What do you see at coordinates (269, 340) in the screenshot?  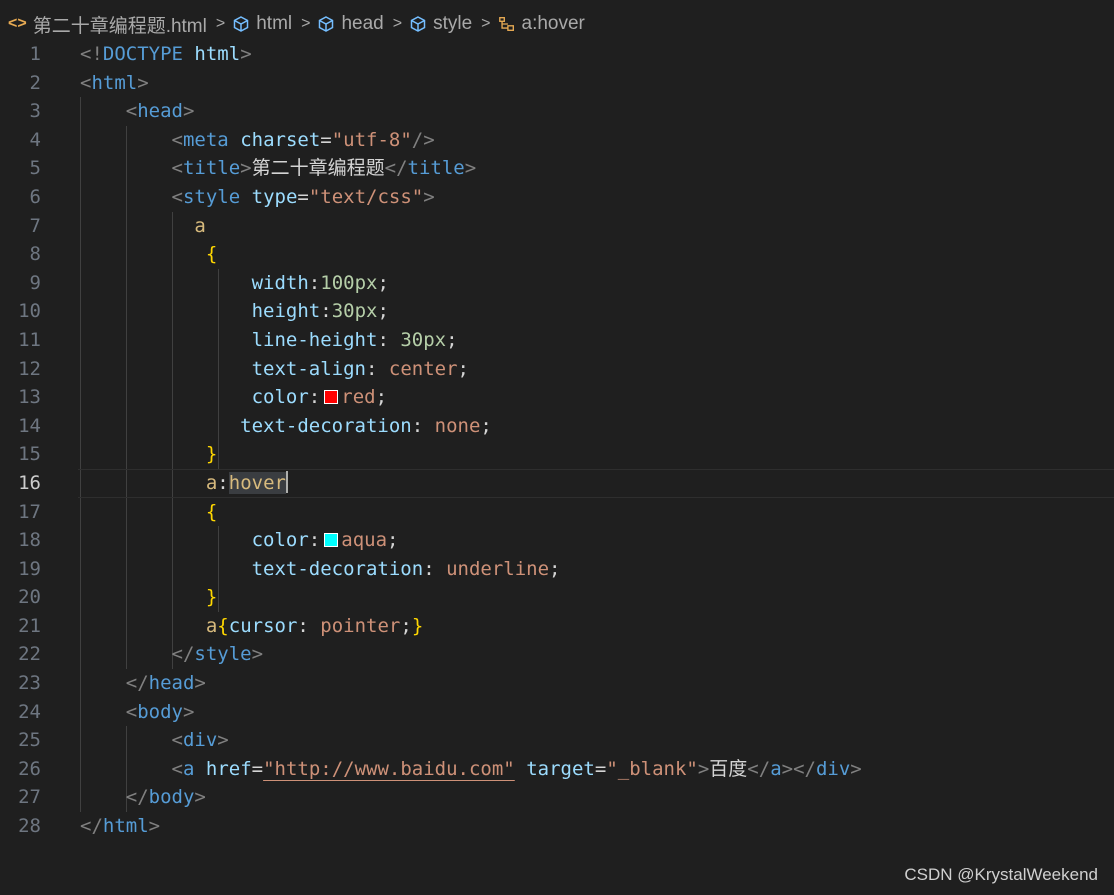 I see `code-text: line-height: 30px;` at bounding box center [269, 340].